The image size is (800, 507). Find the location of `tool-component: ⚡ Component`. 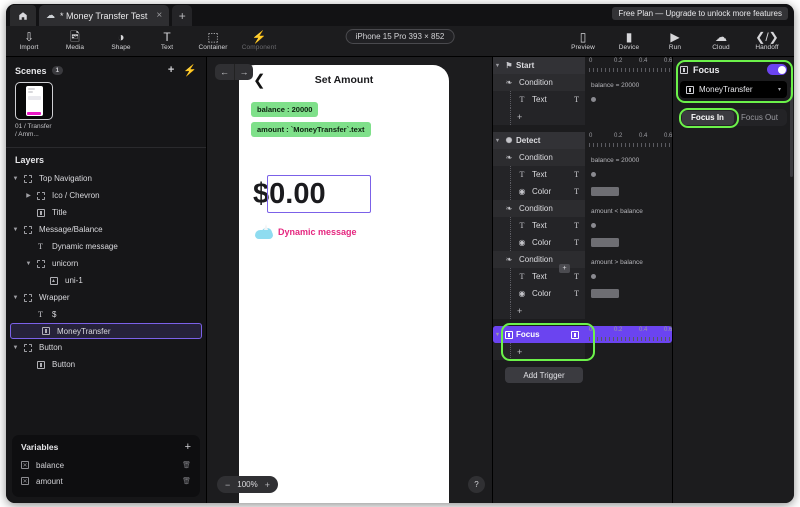

tool-component: ⚡ Component is located at coordinates (259, 41).